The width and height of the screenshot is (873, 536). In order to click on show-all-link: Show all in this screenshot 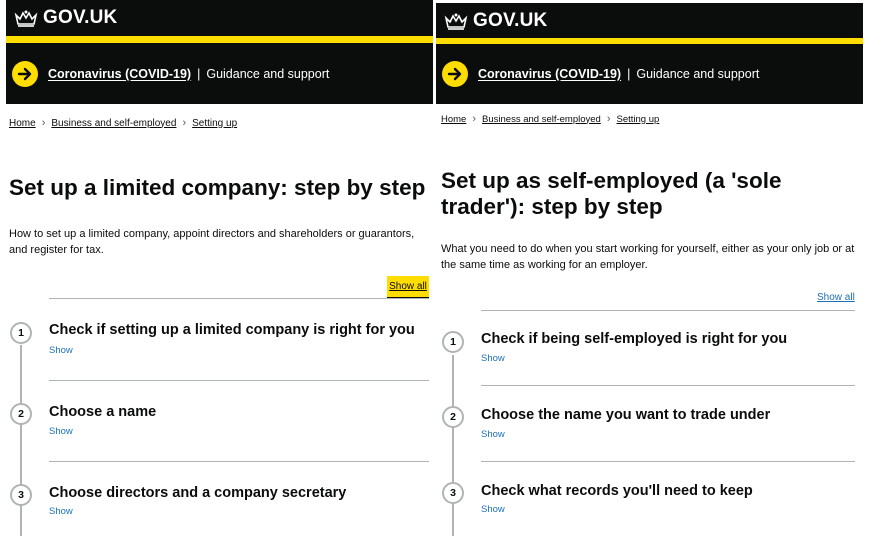, I will do `click(836, 297)`.